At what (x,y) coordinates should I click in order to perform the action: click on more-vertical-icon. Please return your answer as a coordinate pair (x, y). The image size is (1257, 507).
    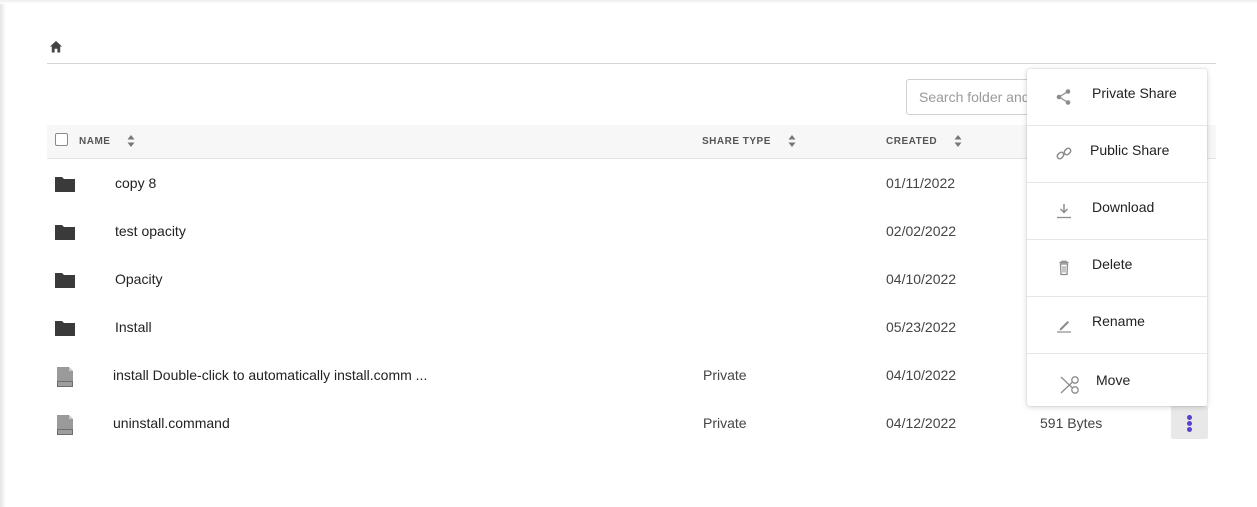
    Looking at the image, I should click on (1189, 417).